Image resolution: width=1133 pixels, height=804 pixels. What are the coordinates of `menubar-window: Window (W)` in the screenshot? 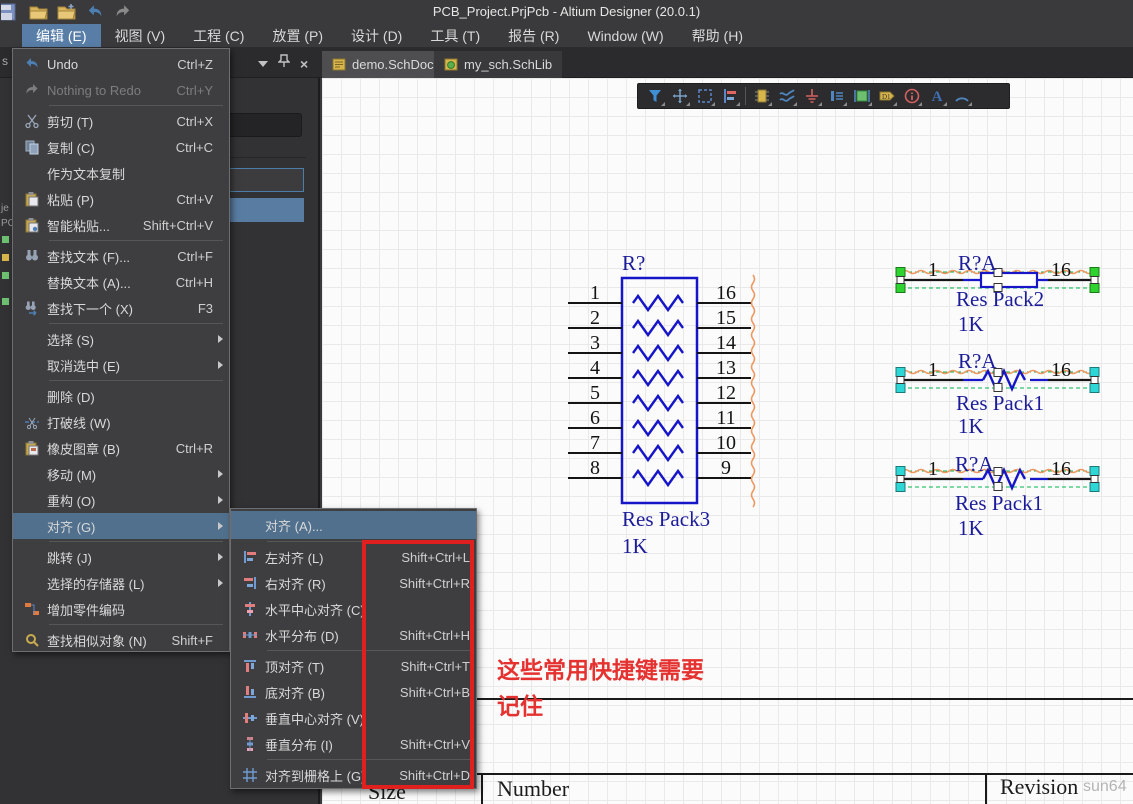 It's located at (625, 35).